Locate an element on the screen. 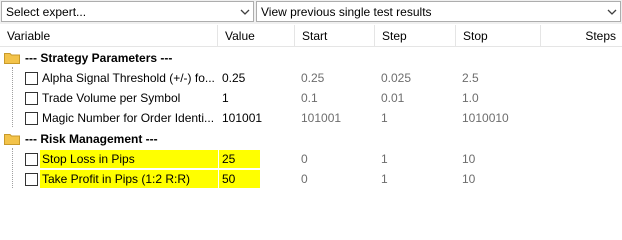 The height and width of the screenshot is (240, 622). group-row-risk-management: --- Risk Management --- is located at coordinates (311, 139).